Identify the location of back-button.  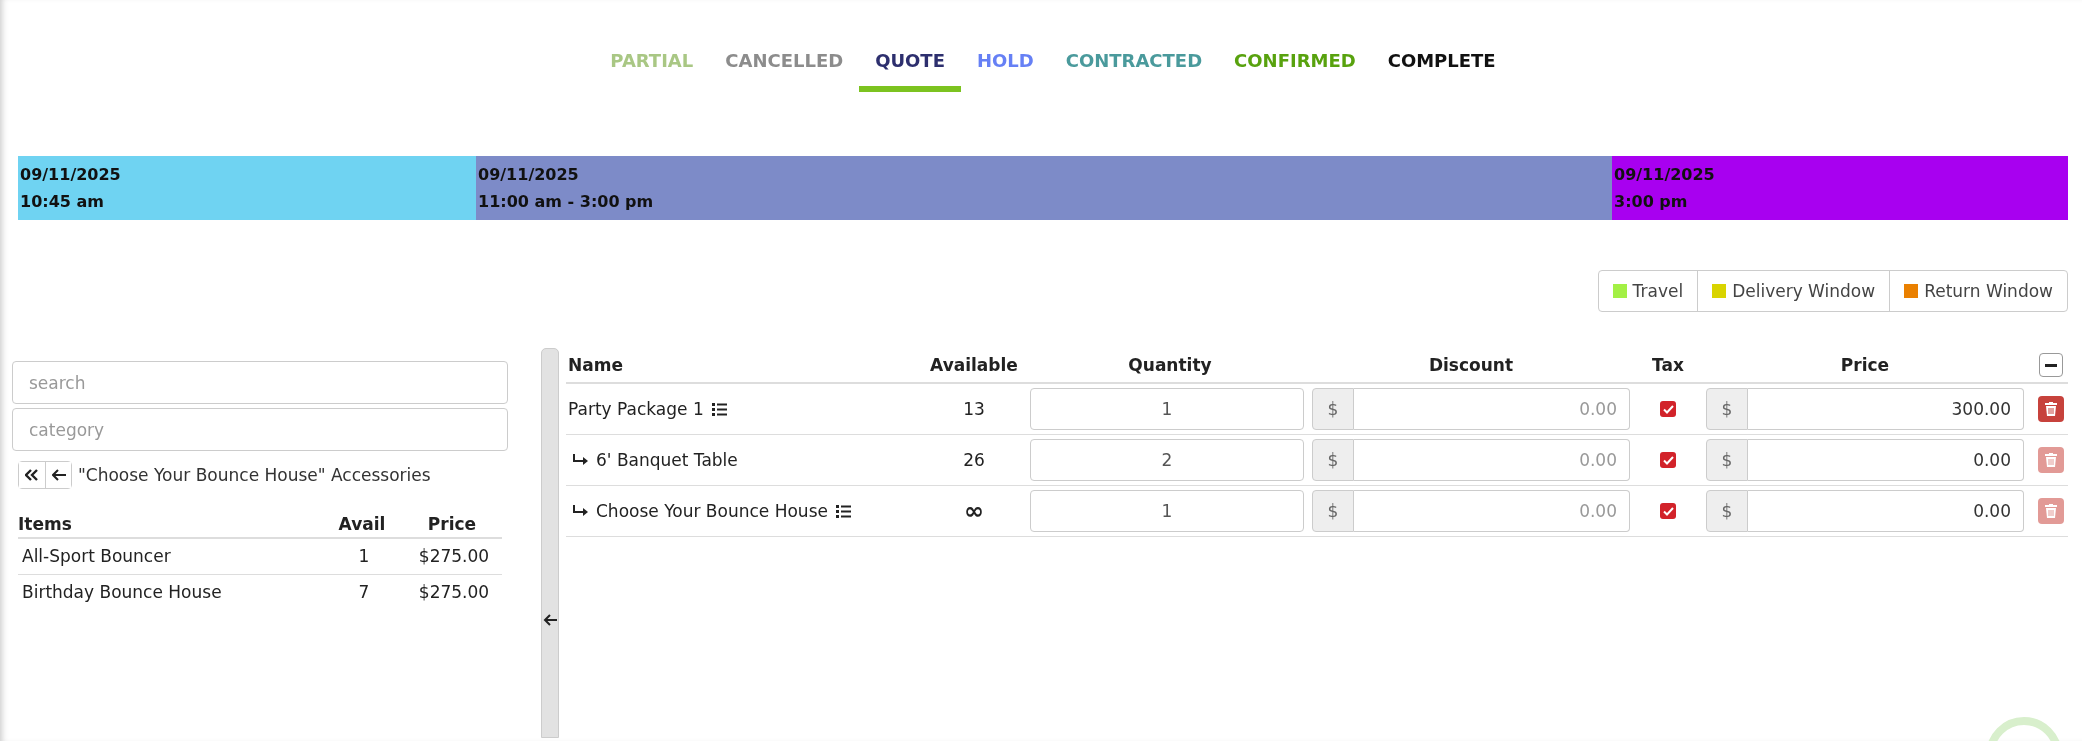
(58, 475).